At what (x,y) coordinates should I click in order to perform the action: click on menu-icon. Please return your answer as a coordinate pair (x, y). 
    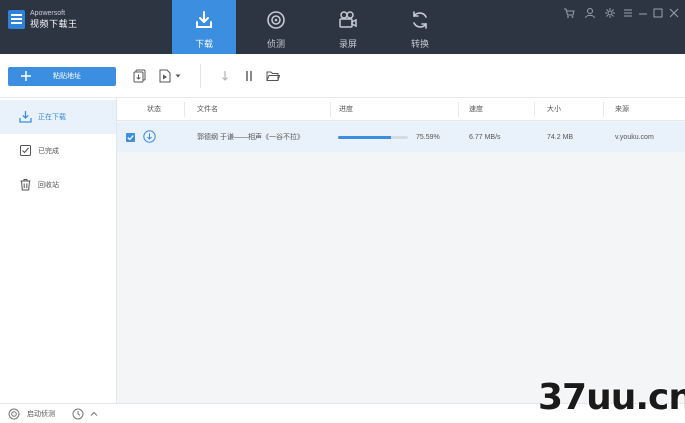
    Looking at the image, I should click on (628, 13).